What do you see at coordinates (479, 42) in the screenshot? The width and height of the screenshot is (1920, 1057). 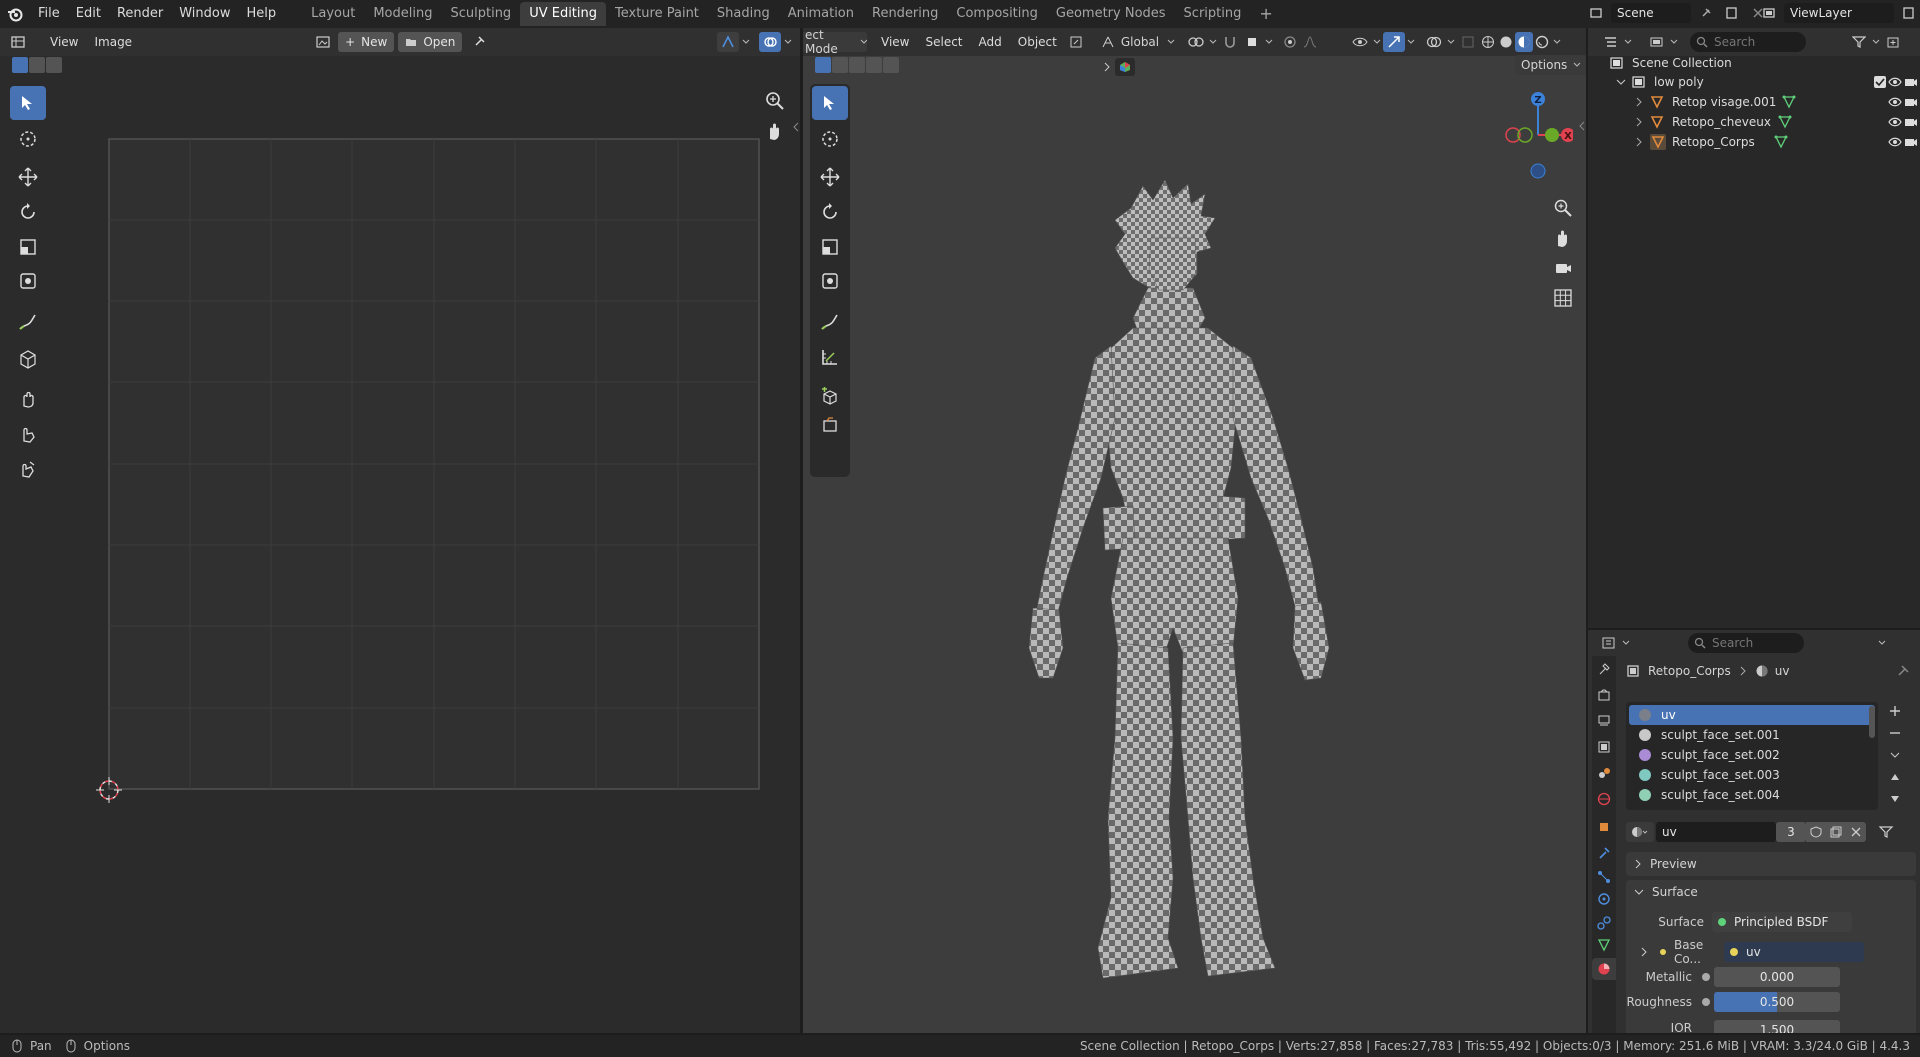 I see `pin-image-icon` at bounding box center [479, 42].